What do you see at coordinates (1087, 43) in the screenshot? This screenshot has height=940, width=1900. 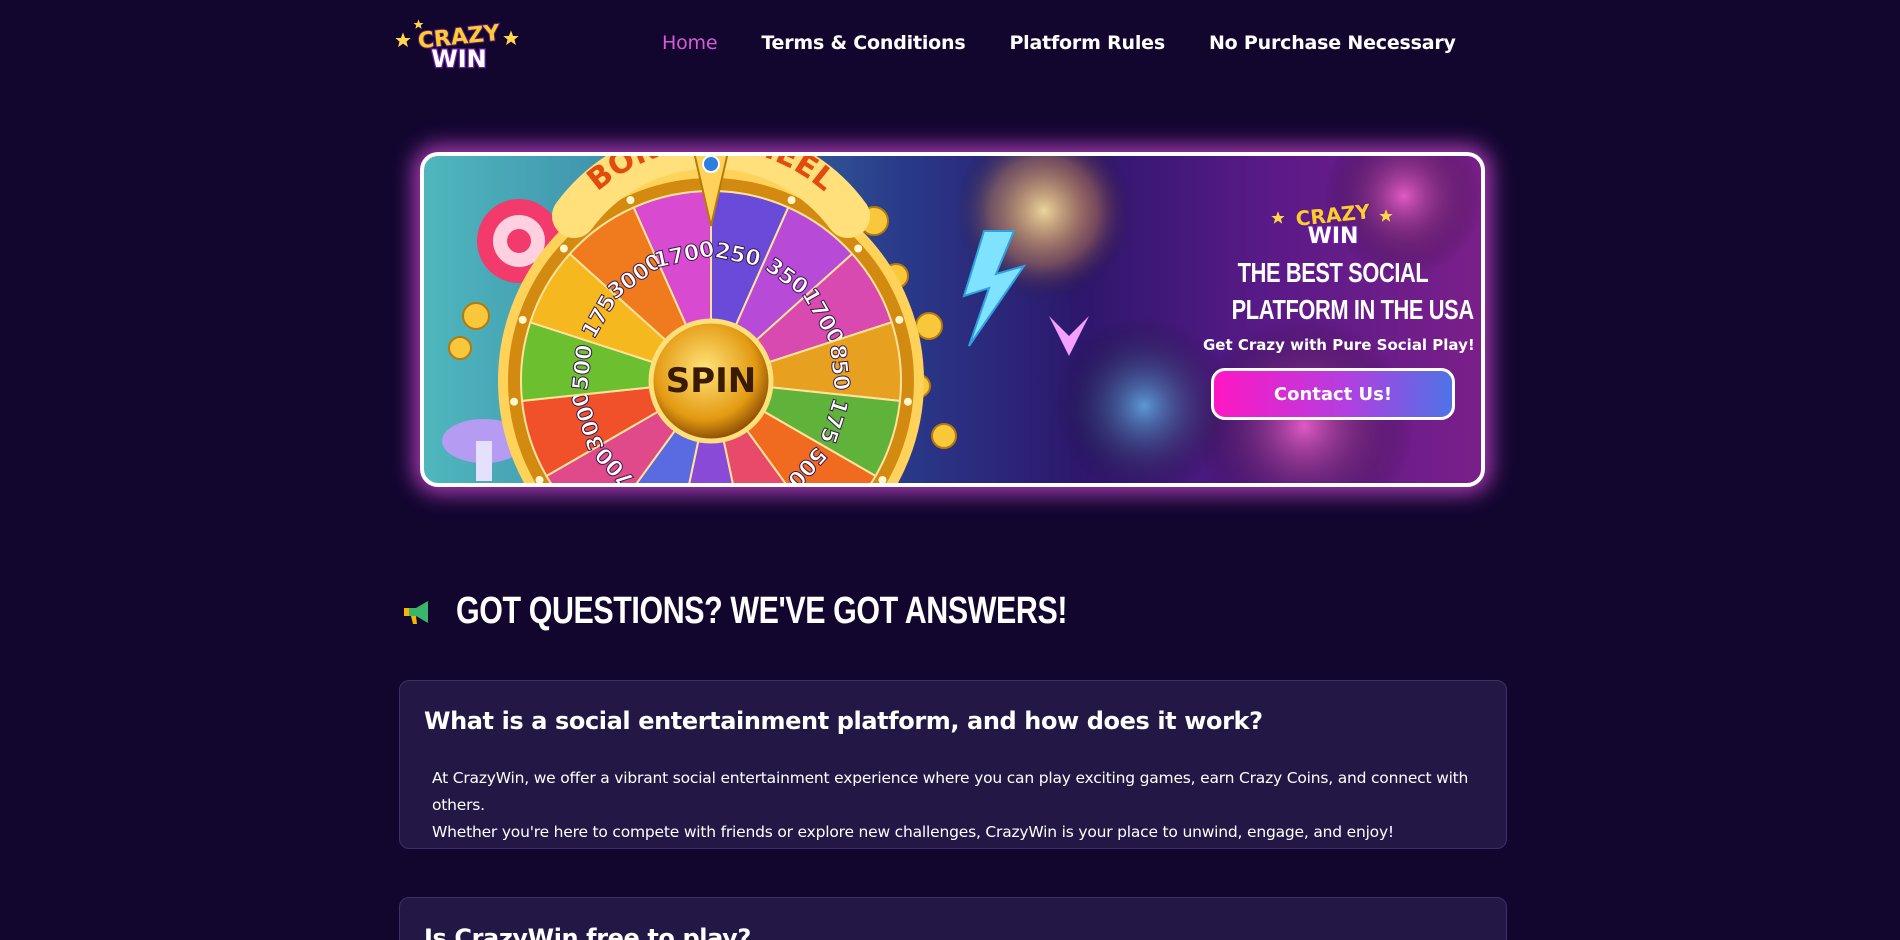 I see `nav-link-platform-rules: Platform Rules` at bounding box center [1087, 43].